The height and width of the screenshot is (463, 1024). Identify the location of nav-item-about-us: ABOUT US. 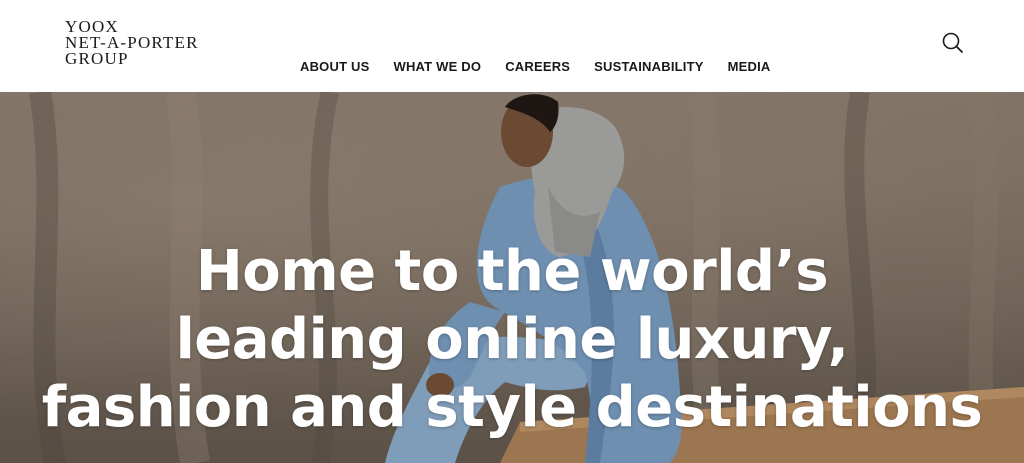
(335, 66).